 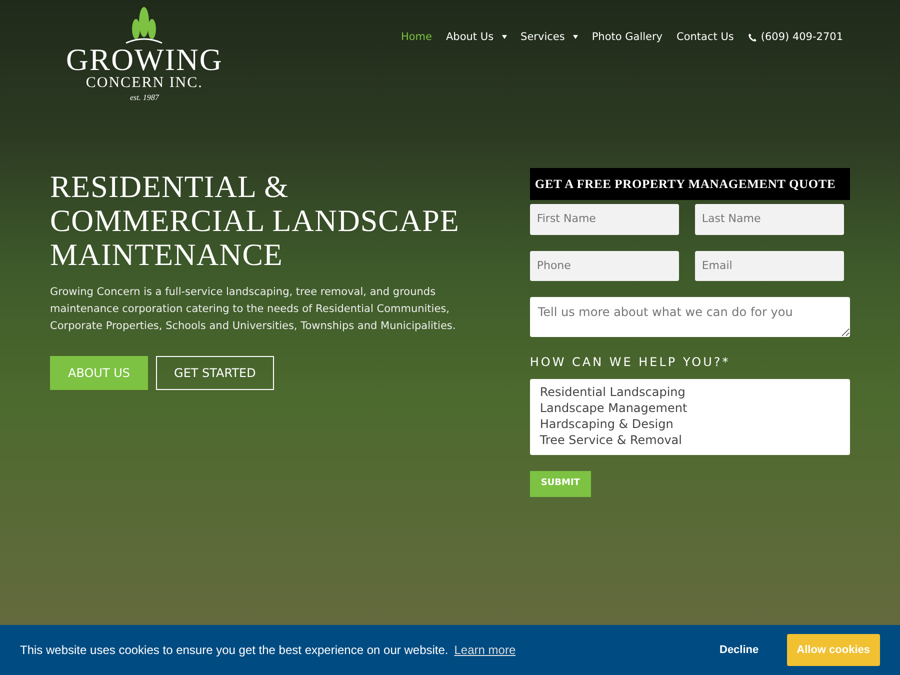 I want to click on list-option: Tree Service & Removal, so click(x=690, y=440).